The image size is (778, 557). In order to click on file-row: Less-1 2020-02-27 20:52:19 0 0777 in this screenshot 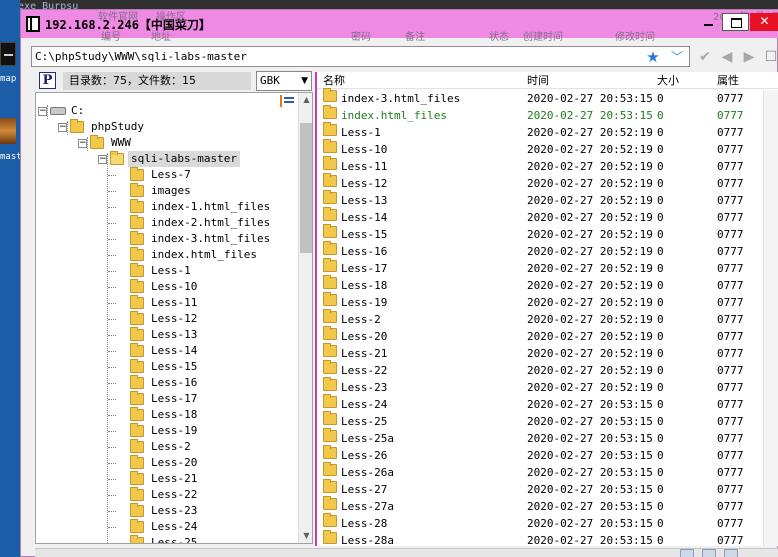, I will do `click(547, 131)`.